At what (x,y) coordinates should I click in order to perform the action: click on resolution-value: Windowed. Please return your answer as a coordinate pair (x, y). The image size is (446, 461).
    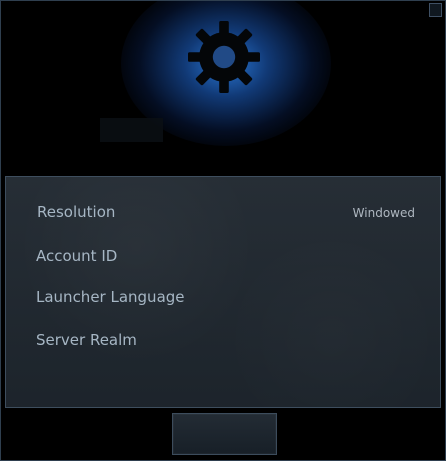
    Looking at the image, I should click on (384, 213).